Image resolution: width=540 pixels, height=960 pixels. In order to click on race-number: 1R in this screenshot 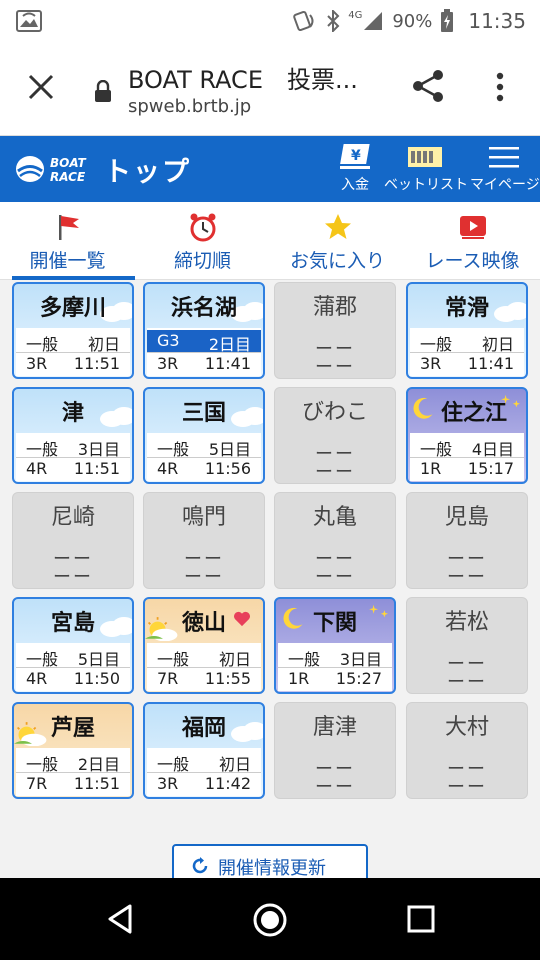, I will do `click(299, 678)`.